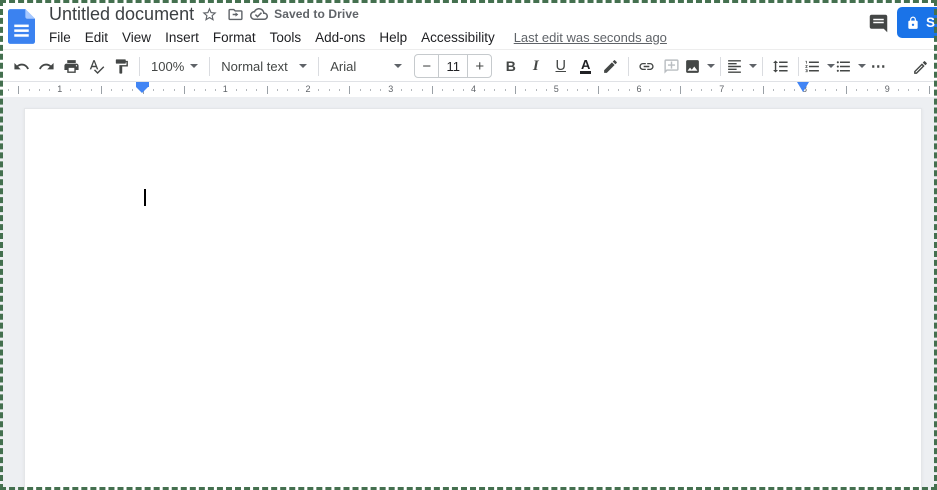 This screenshot has width=937, height=490. Describe the element at coordinates (209, 14) in the screenshot. I see `star-icon` at that location.